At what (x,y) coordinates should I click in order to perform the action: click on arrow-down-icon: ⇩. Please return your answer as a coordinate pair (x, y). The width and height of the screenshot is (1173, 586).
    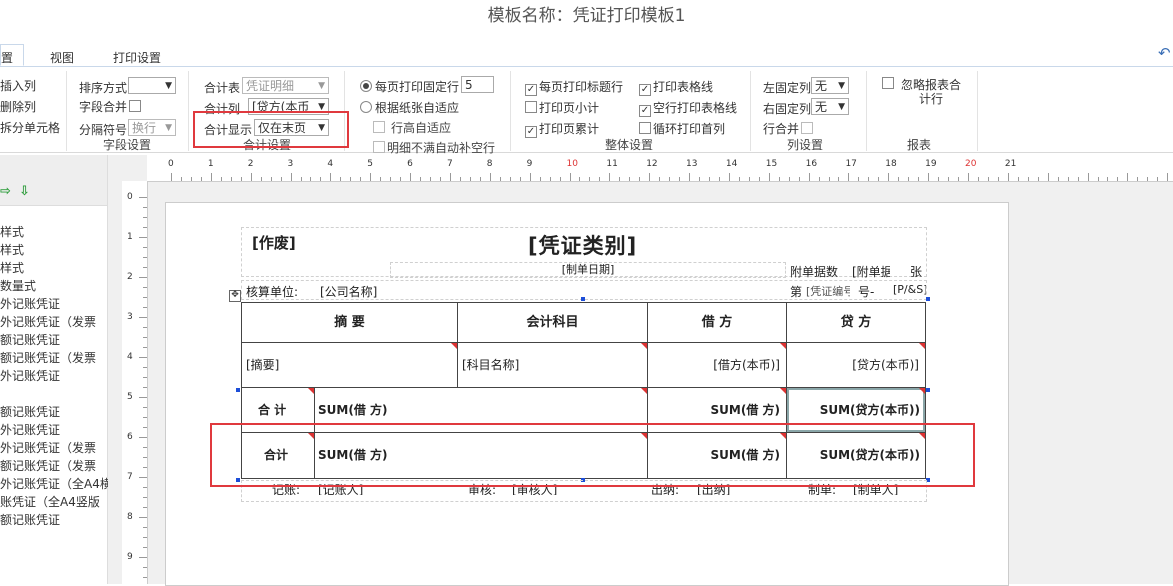
    Looking at the image, I should click on (24, 191).